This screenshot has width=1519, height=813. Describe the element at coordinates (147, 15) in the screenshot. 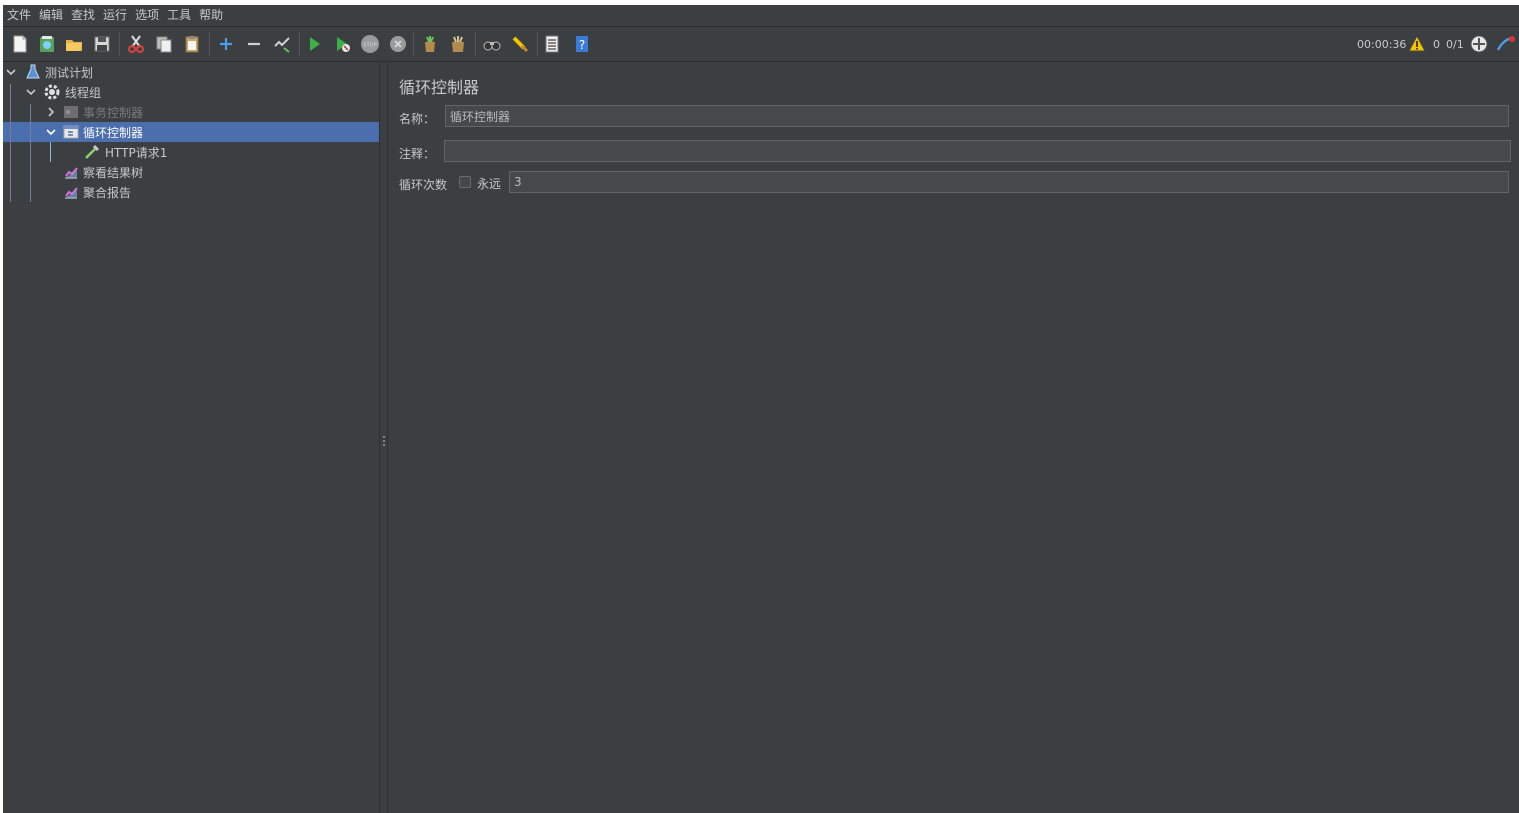

I see `menu-options: 选项` at that location.